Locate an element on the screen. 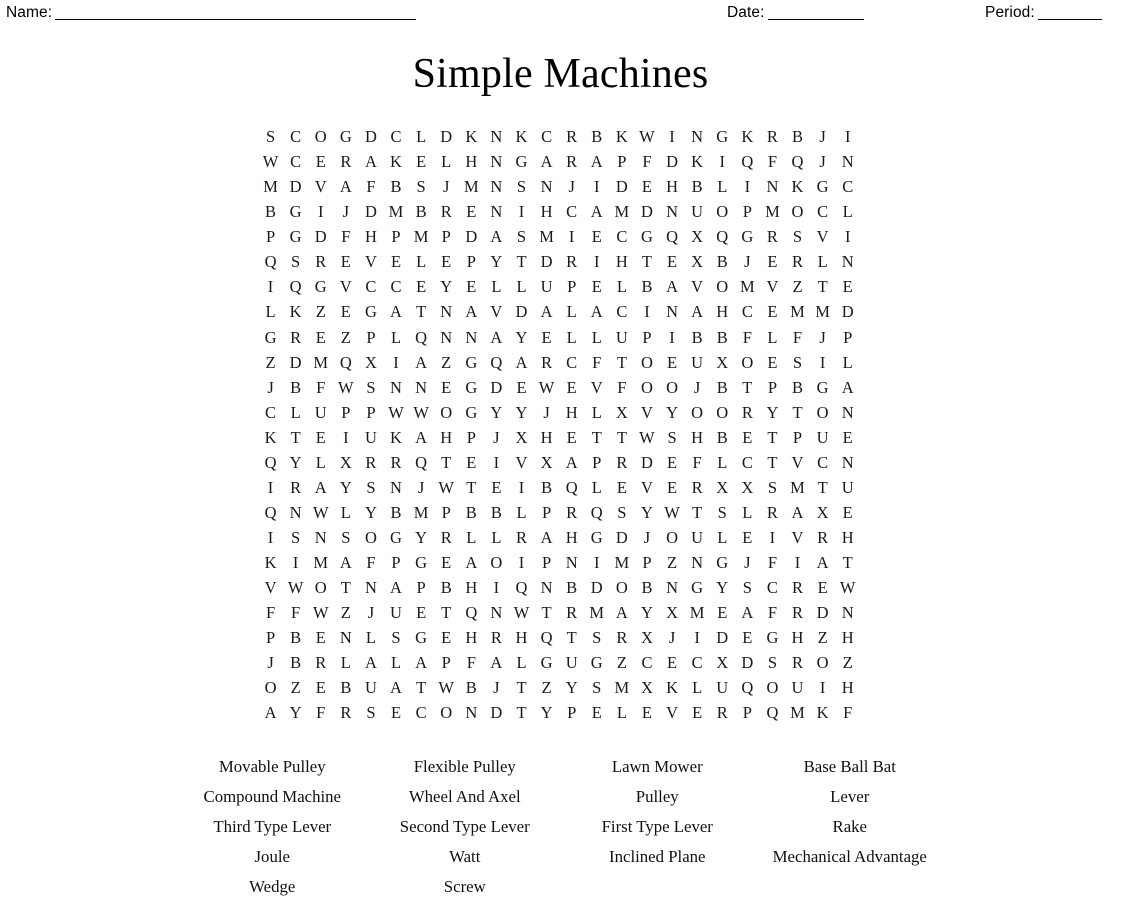 This screenshot has width=1121, height=902. grid-cell: F is located at coordinates (596, 362).